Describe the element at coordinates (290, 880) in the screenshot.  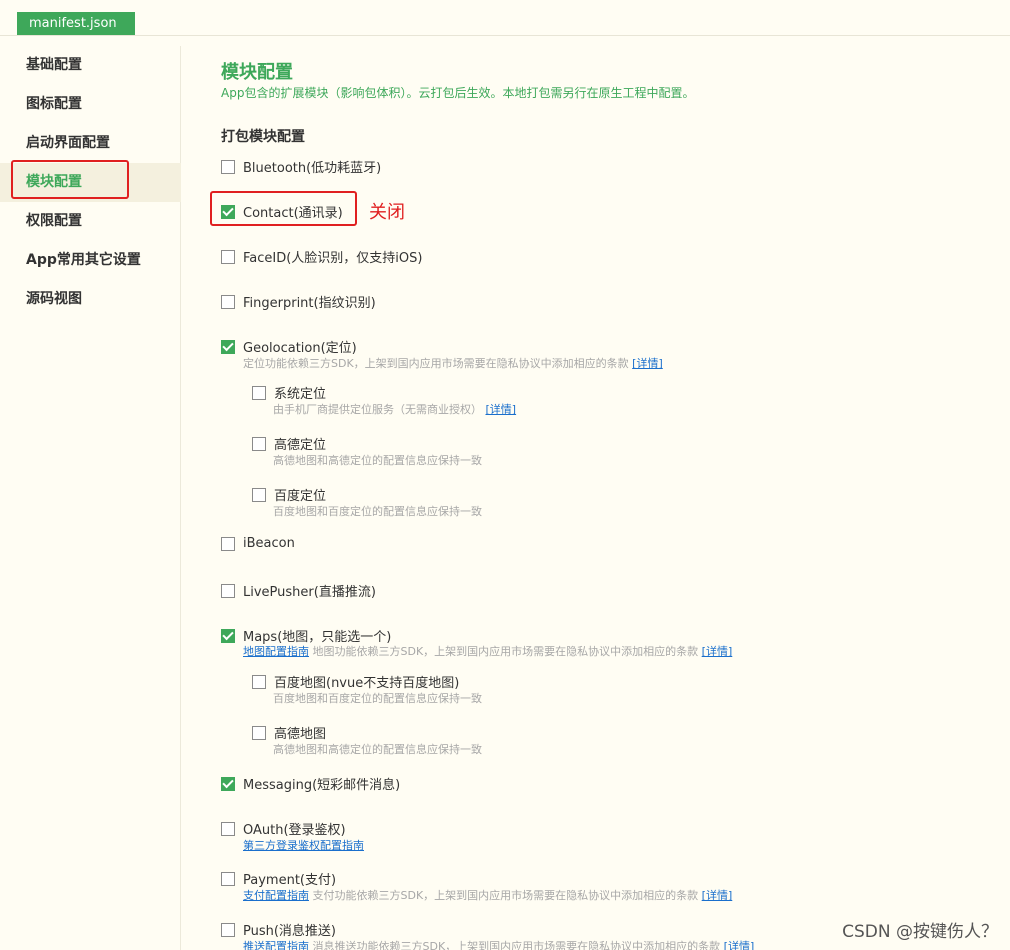
I see `module-label: Payment(支付)` at that location.